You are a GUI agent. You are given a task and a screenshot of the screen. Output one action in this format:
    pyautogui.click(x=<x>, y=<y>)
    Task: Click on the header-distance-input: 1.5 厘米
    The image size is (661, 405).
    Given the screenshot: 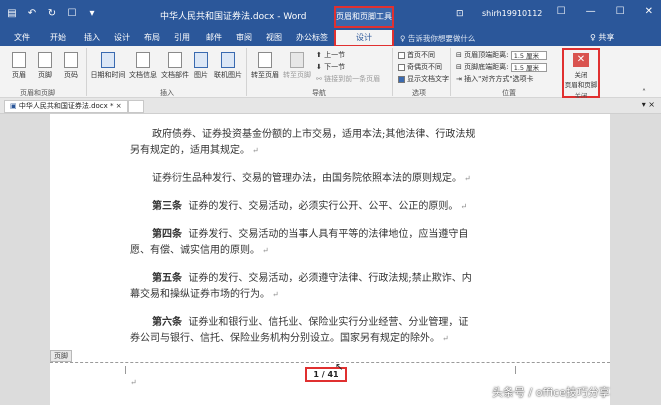 What is the action you would take?
    pyautogui.click(x=528, y=55)
    